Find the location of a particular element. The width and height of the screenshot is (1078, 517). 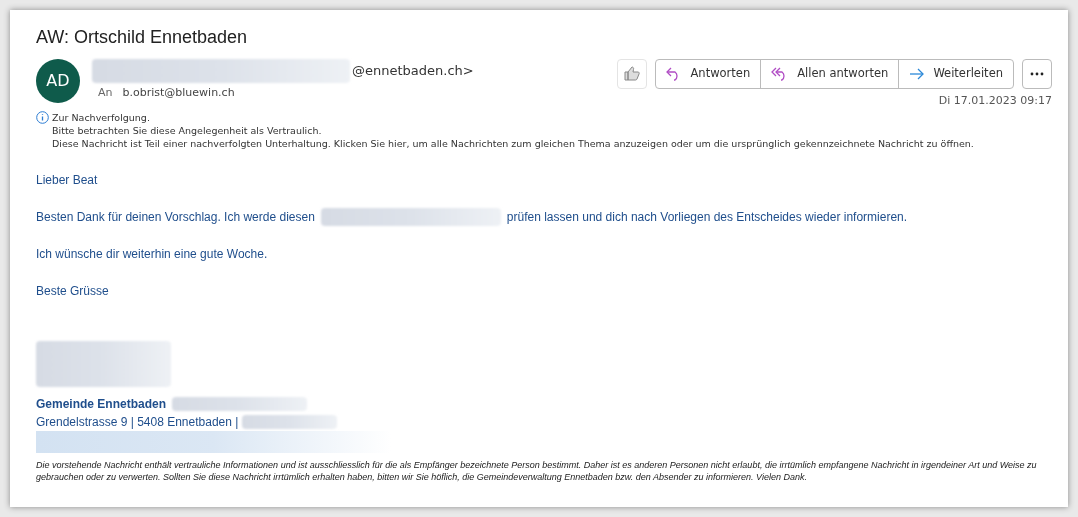

sender-address: @ennetbaden.ch> is located at coordinates (413, 70).